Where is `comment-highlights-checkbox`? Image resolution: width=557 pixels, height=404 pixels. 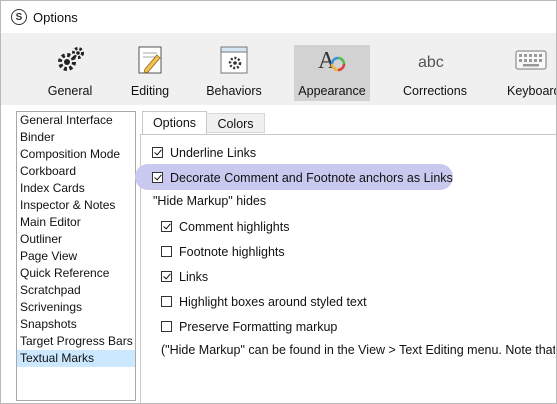
comment-highlights-checkbox is located at coordinates (166, 226).